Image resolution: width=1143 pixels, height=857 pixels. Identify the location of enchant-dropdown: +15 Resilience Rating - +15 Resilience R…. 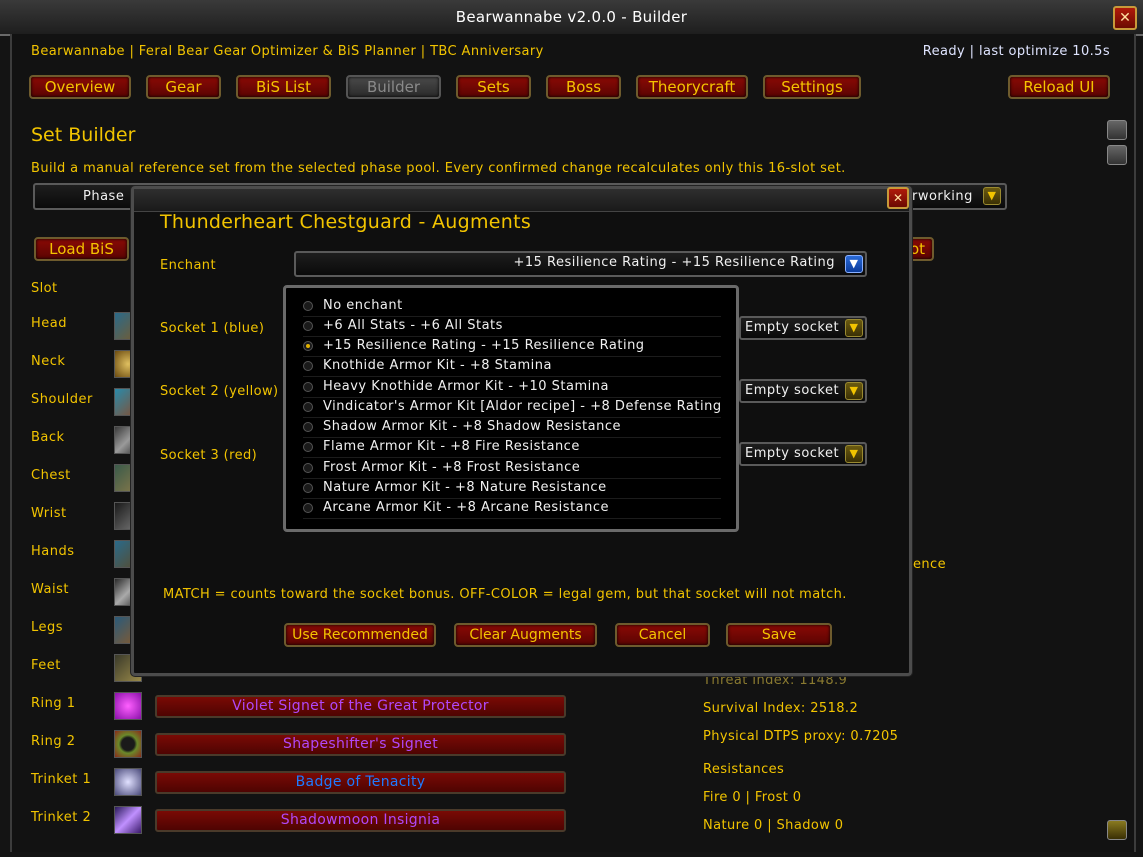
(580, 264).